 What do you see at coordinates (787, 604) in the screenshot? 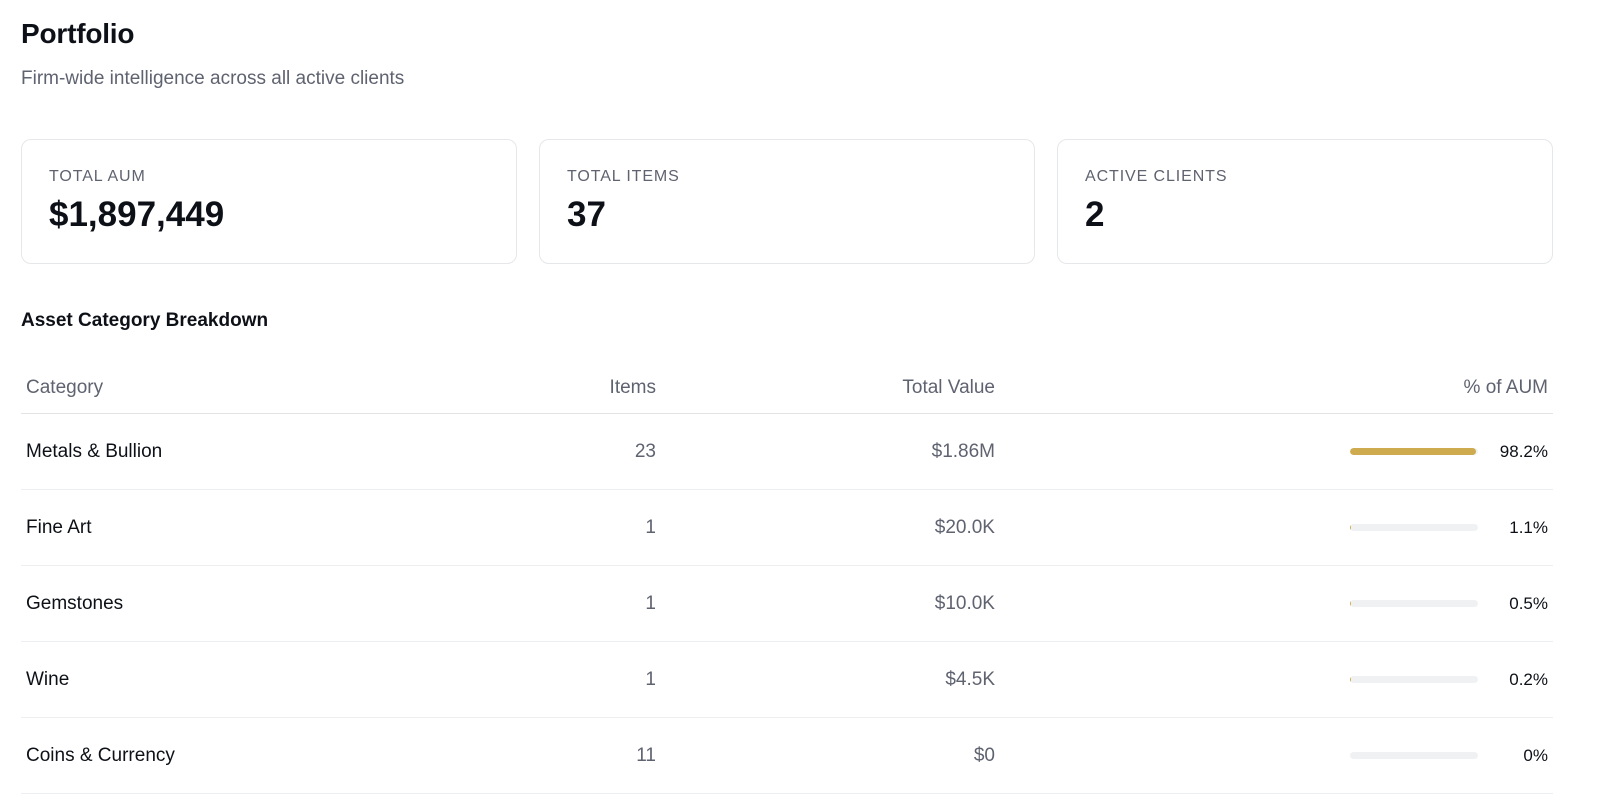
I see `table-row: Gemstones 1 $10.0K 0.5%` at bounding box center [787, 604].